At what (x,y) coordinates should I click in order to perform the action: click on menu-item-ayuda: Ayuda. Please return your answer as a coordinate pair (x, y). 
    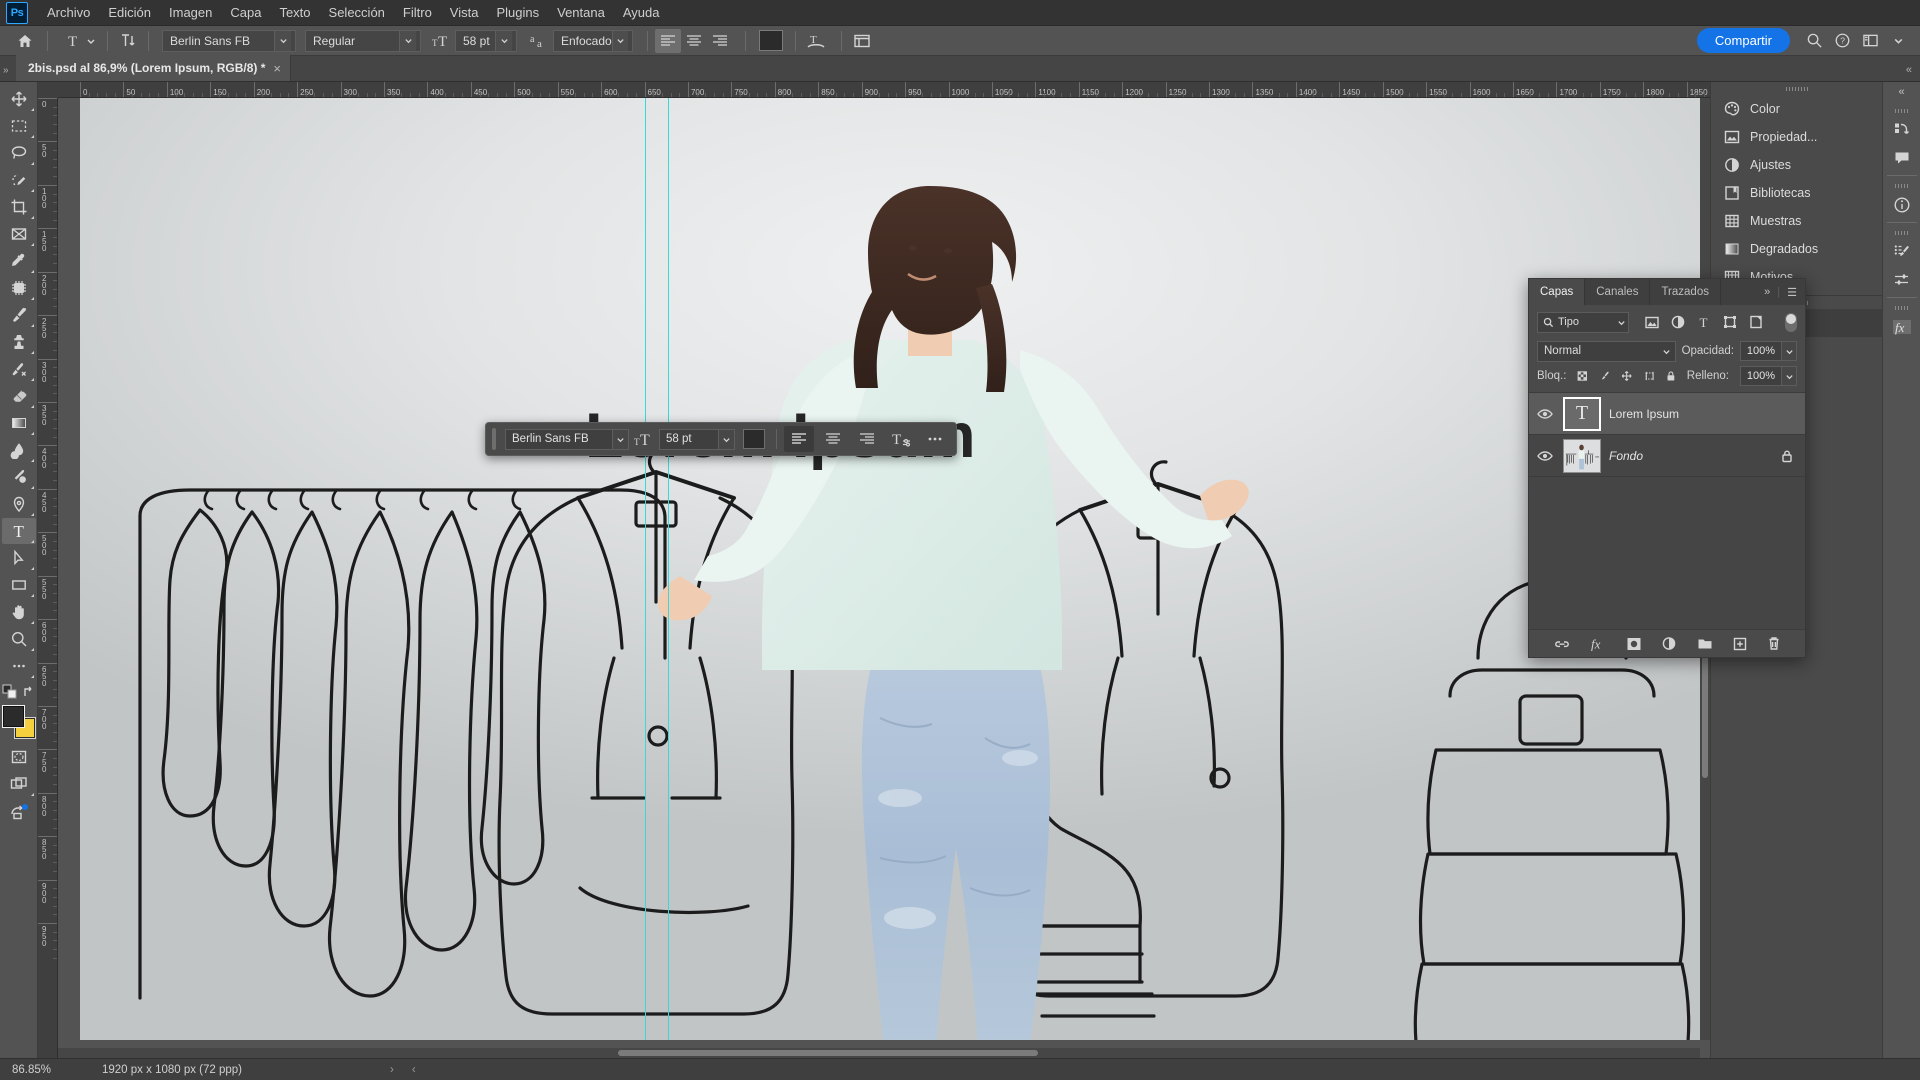
    Looking at the image, I should click on (641, 12).